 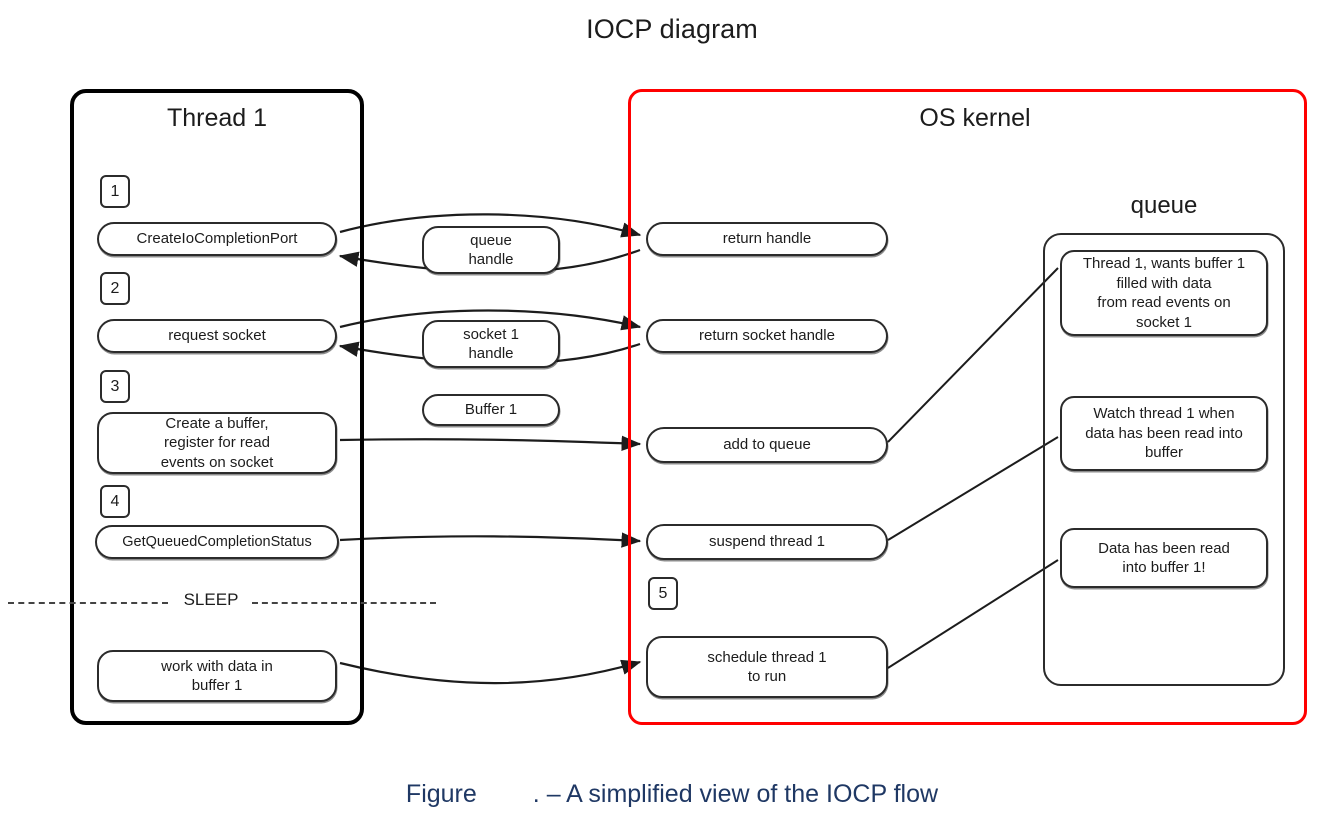 I want to click on node-add-to-queue: add to queue, so click(x=767, y=445).